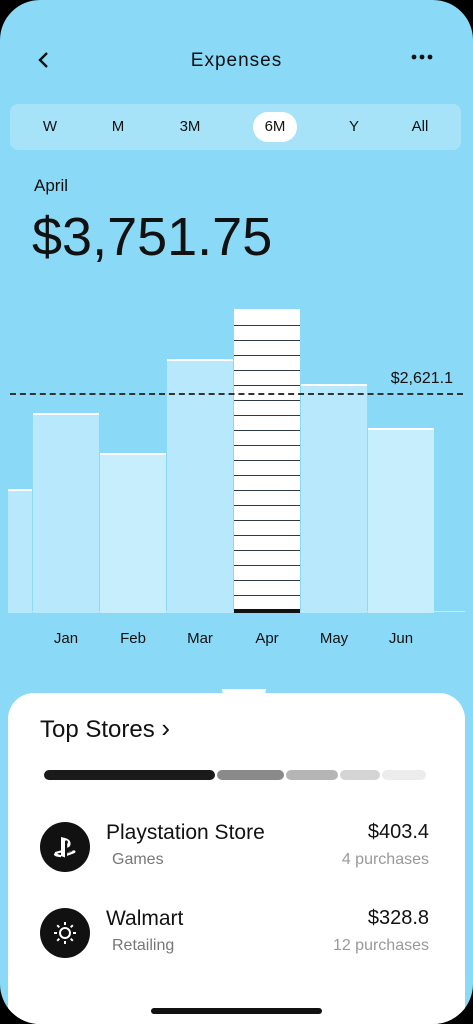 This screenshot has height=1024, width=473. I want to click on top-stores-title: Top Stores ›, so click(105, 728).